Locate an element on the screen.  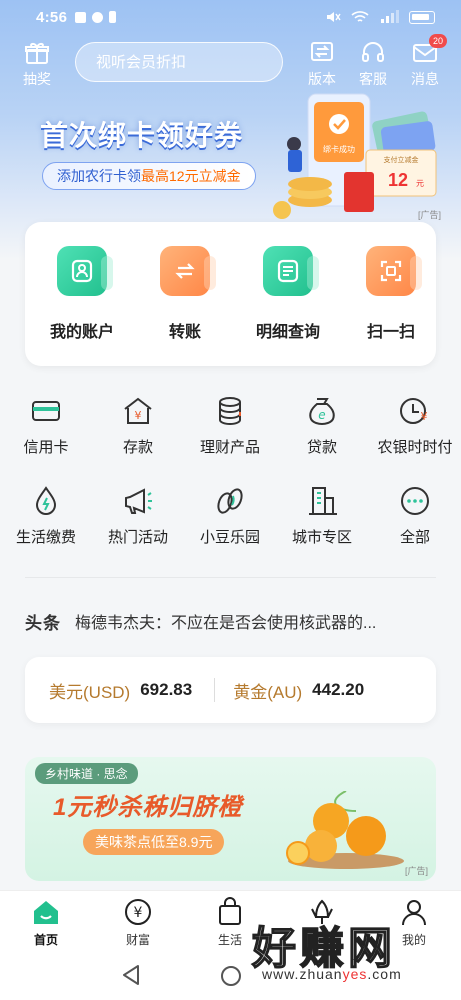
quick-action-label: 扫一扫 is located at coordinates (390, 332).